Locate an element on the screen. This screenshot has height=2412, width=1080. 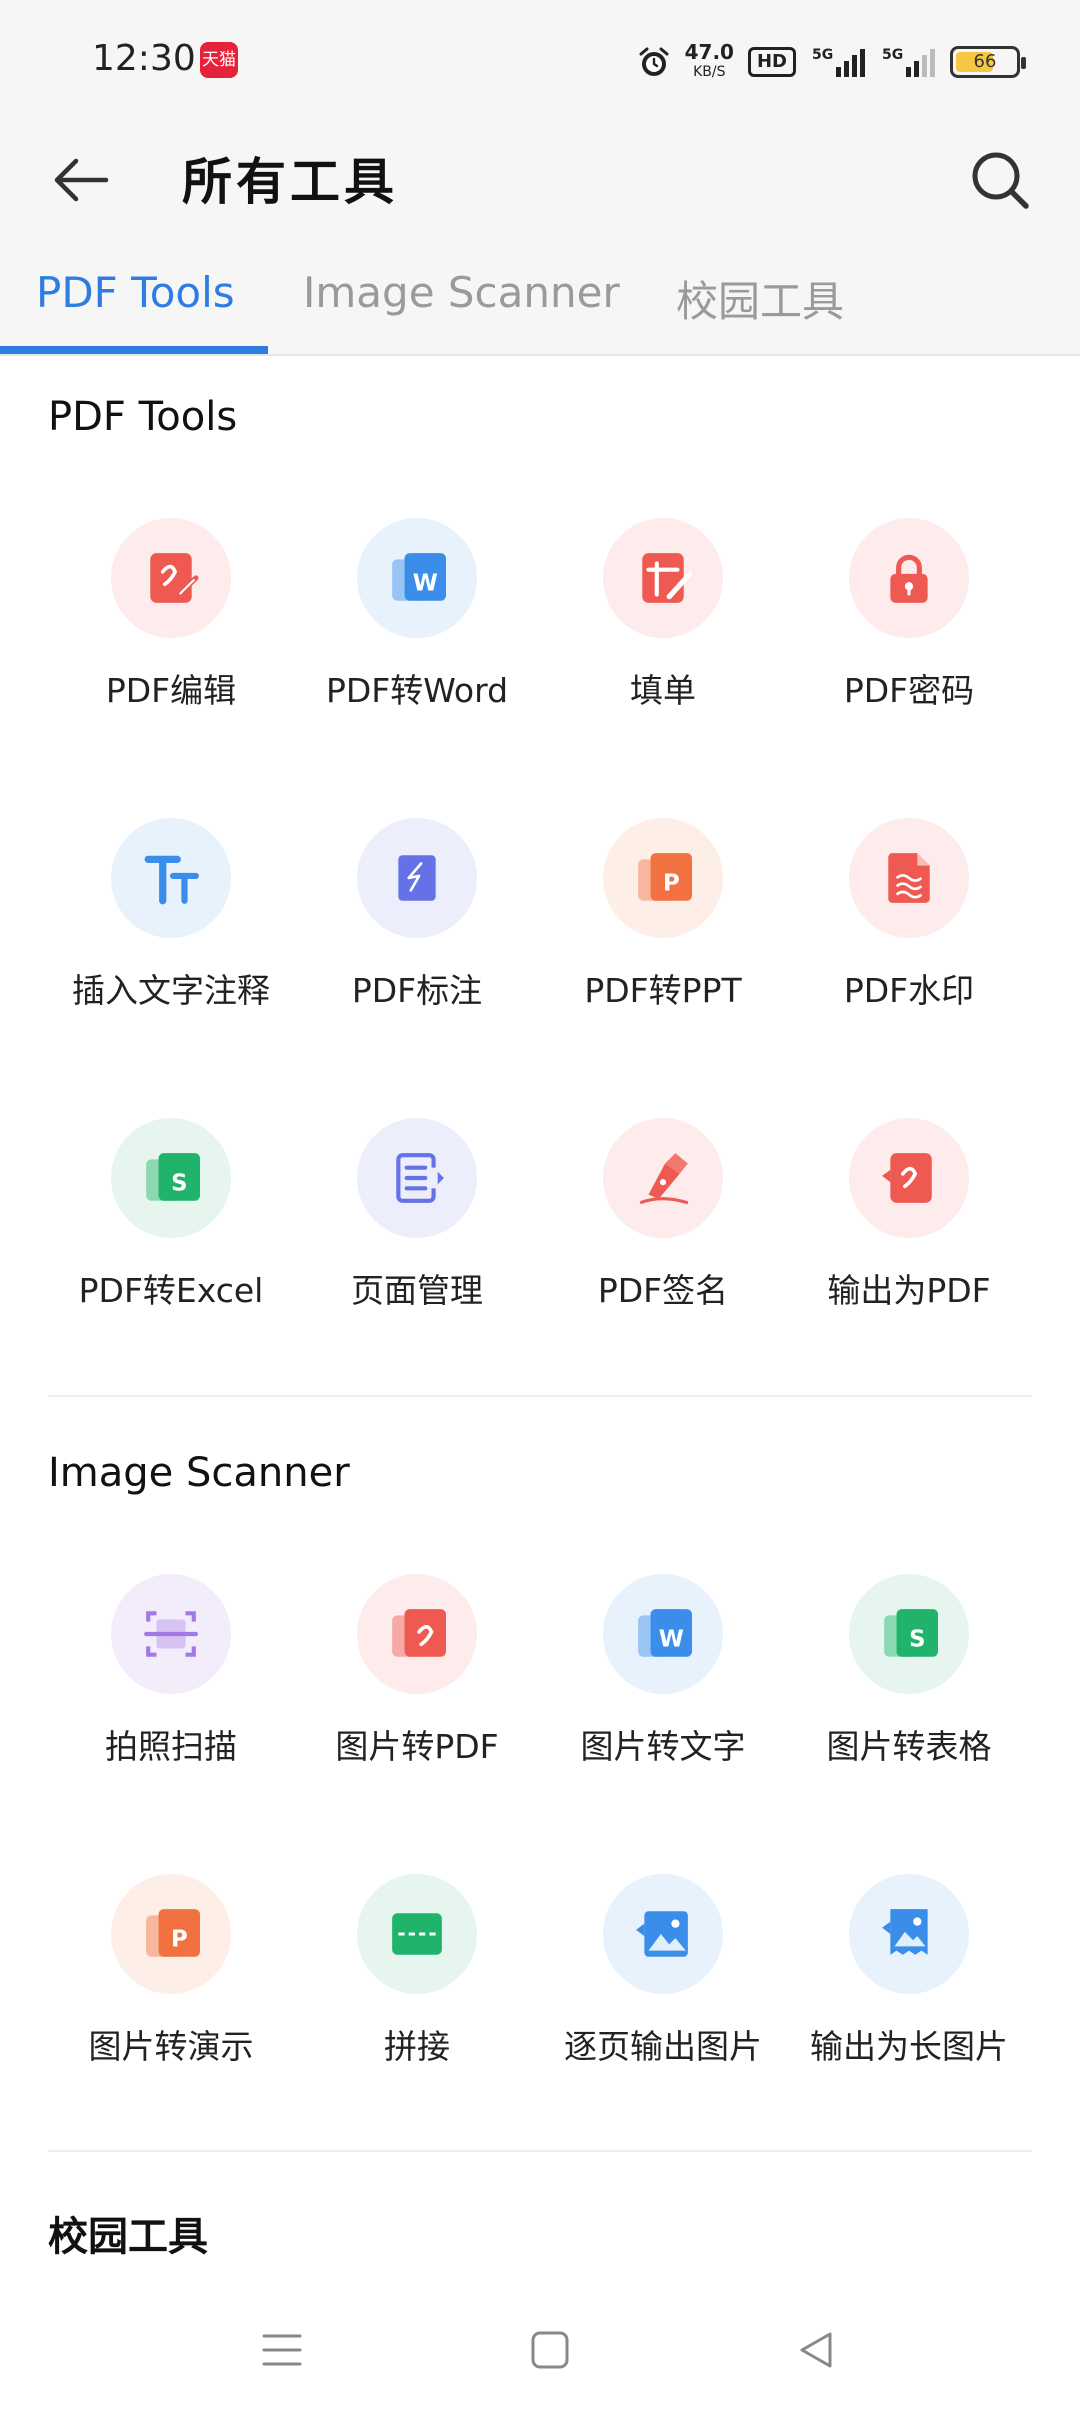
pdf-to-ppt-icon: P is located at coordinates (665, 877).